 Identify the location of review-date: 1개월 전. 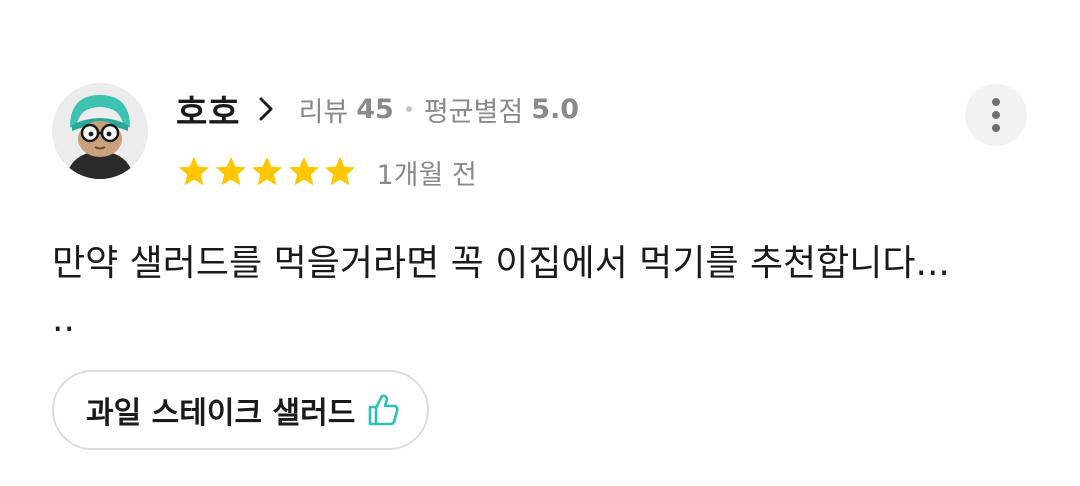
(426, 175).